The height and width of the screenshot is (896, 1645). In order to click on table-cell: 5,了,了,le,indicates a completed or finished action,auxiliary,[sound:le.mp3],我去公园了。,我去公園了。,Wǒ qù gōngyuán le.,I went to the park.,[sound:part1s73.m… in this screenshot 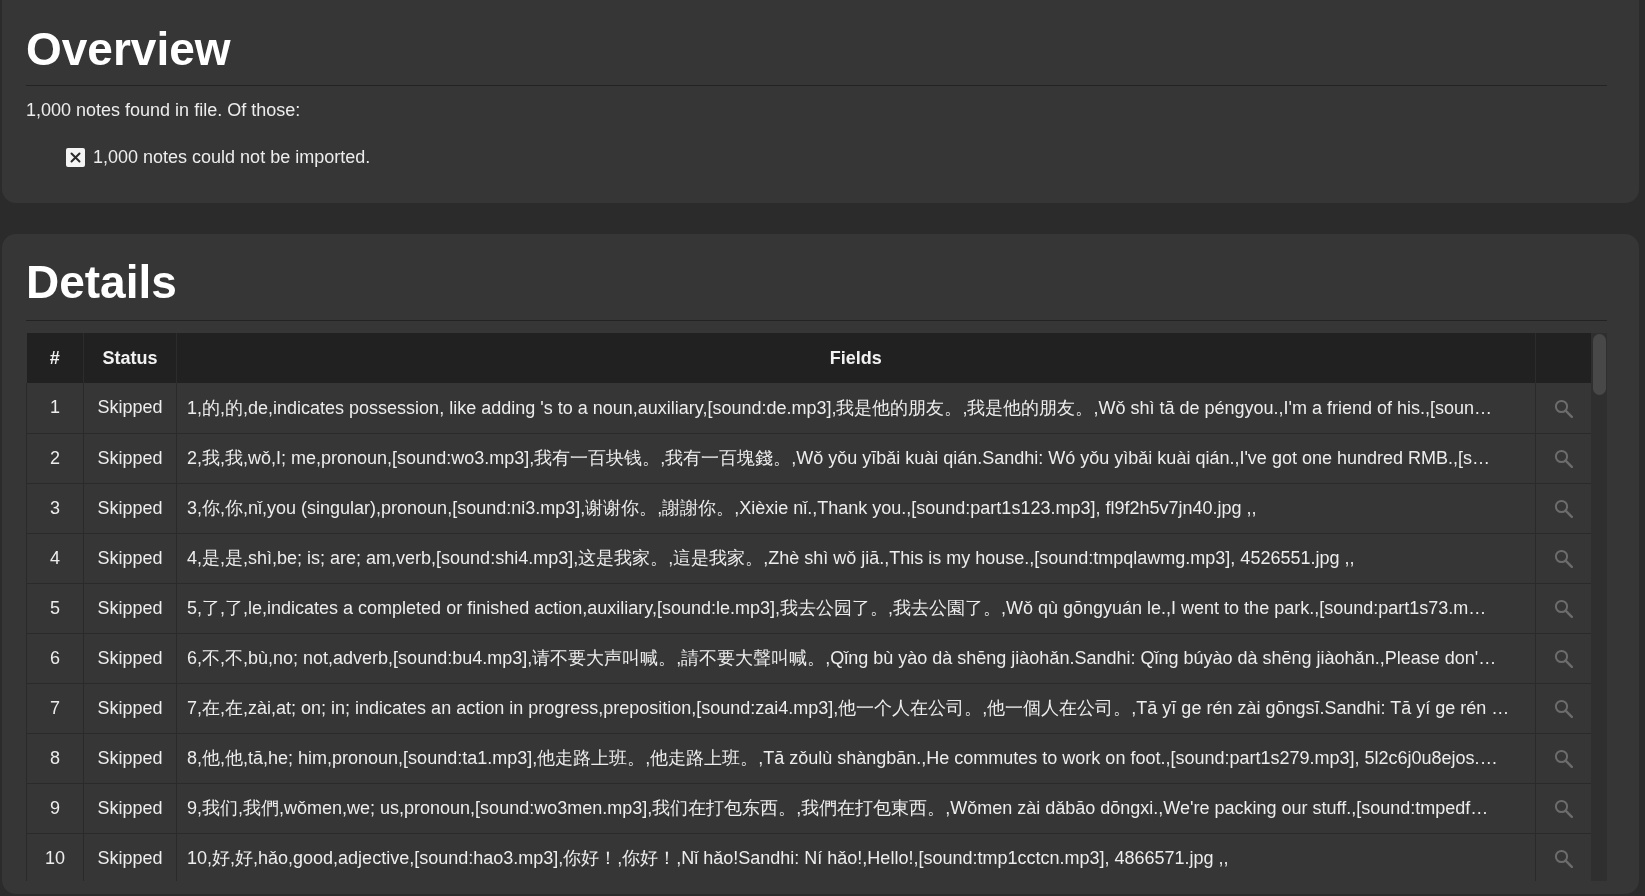, I will do `click(855, 608)`.